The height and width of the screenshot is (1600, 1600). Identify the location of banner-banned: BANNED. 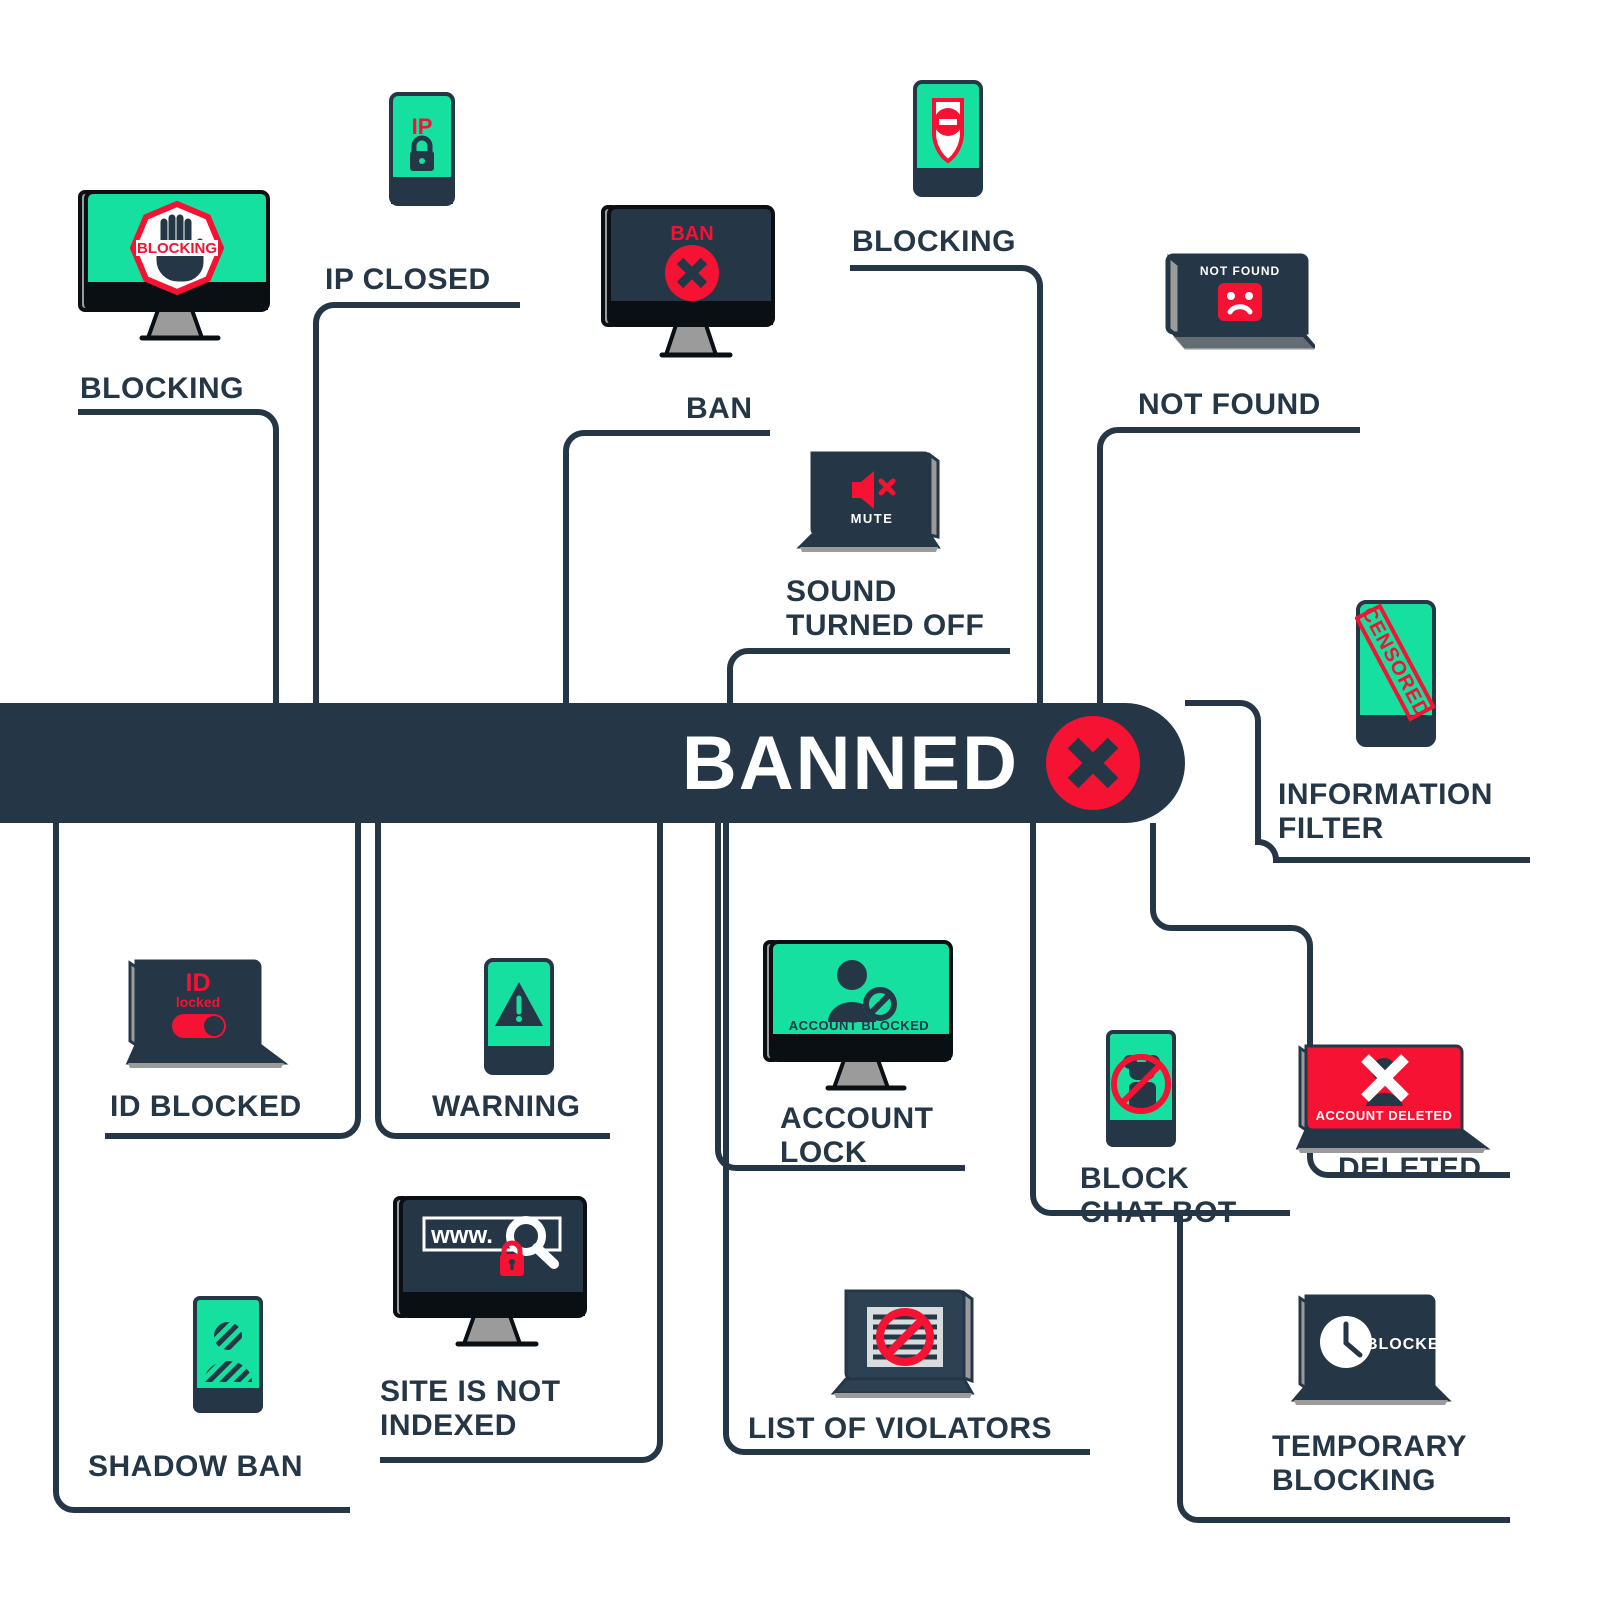
(592, 763).